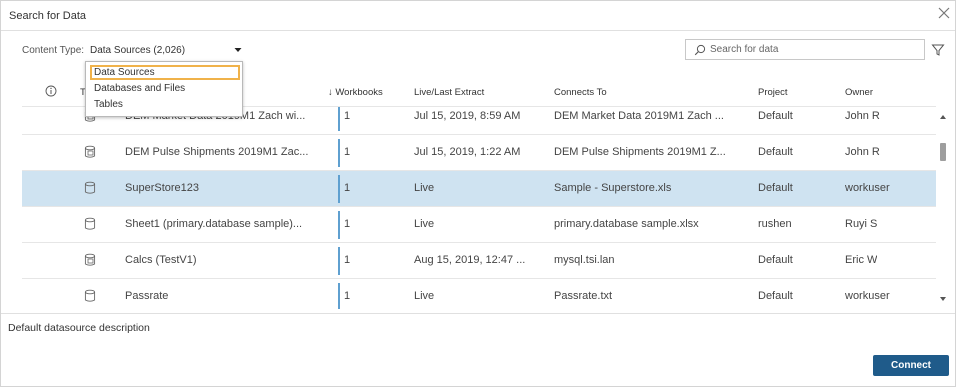  I want to click on search-box, so click(805, 49).